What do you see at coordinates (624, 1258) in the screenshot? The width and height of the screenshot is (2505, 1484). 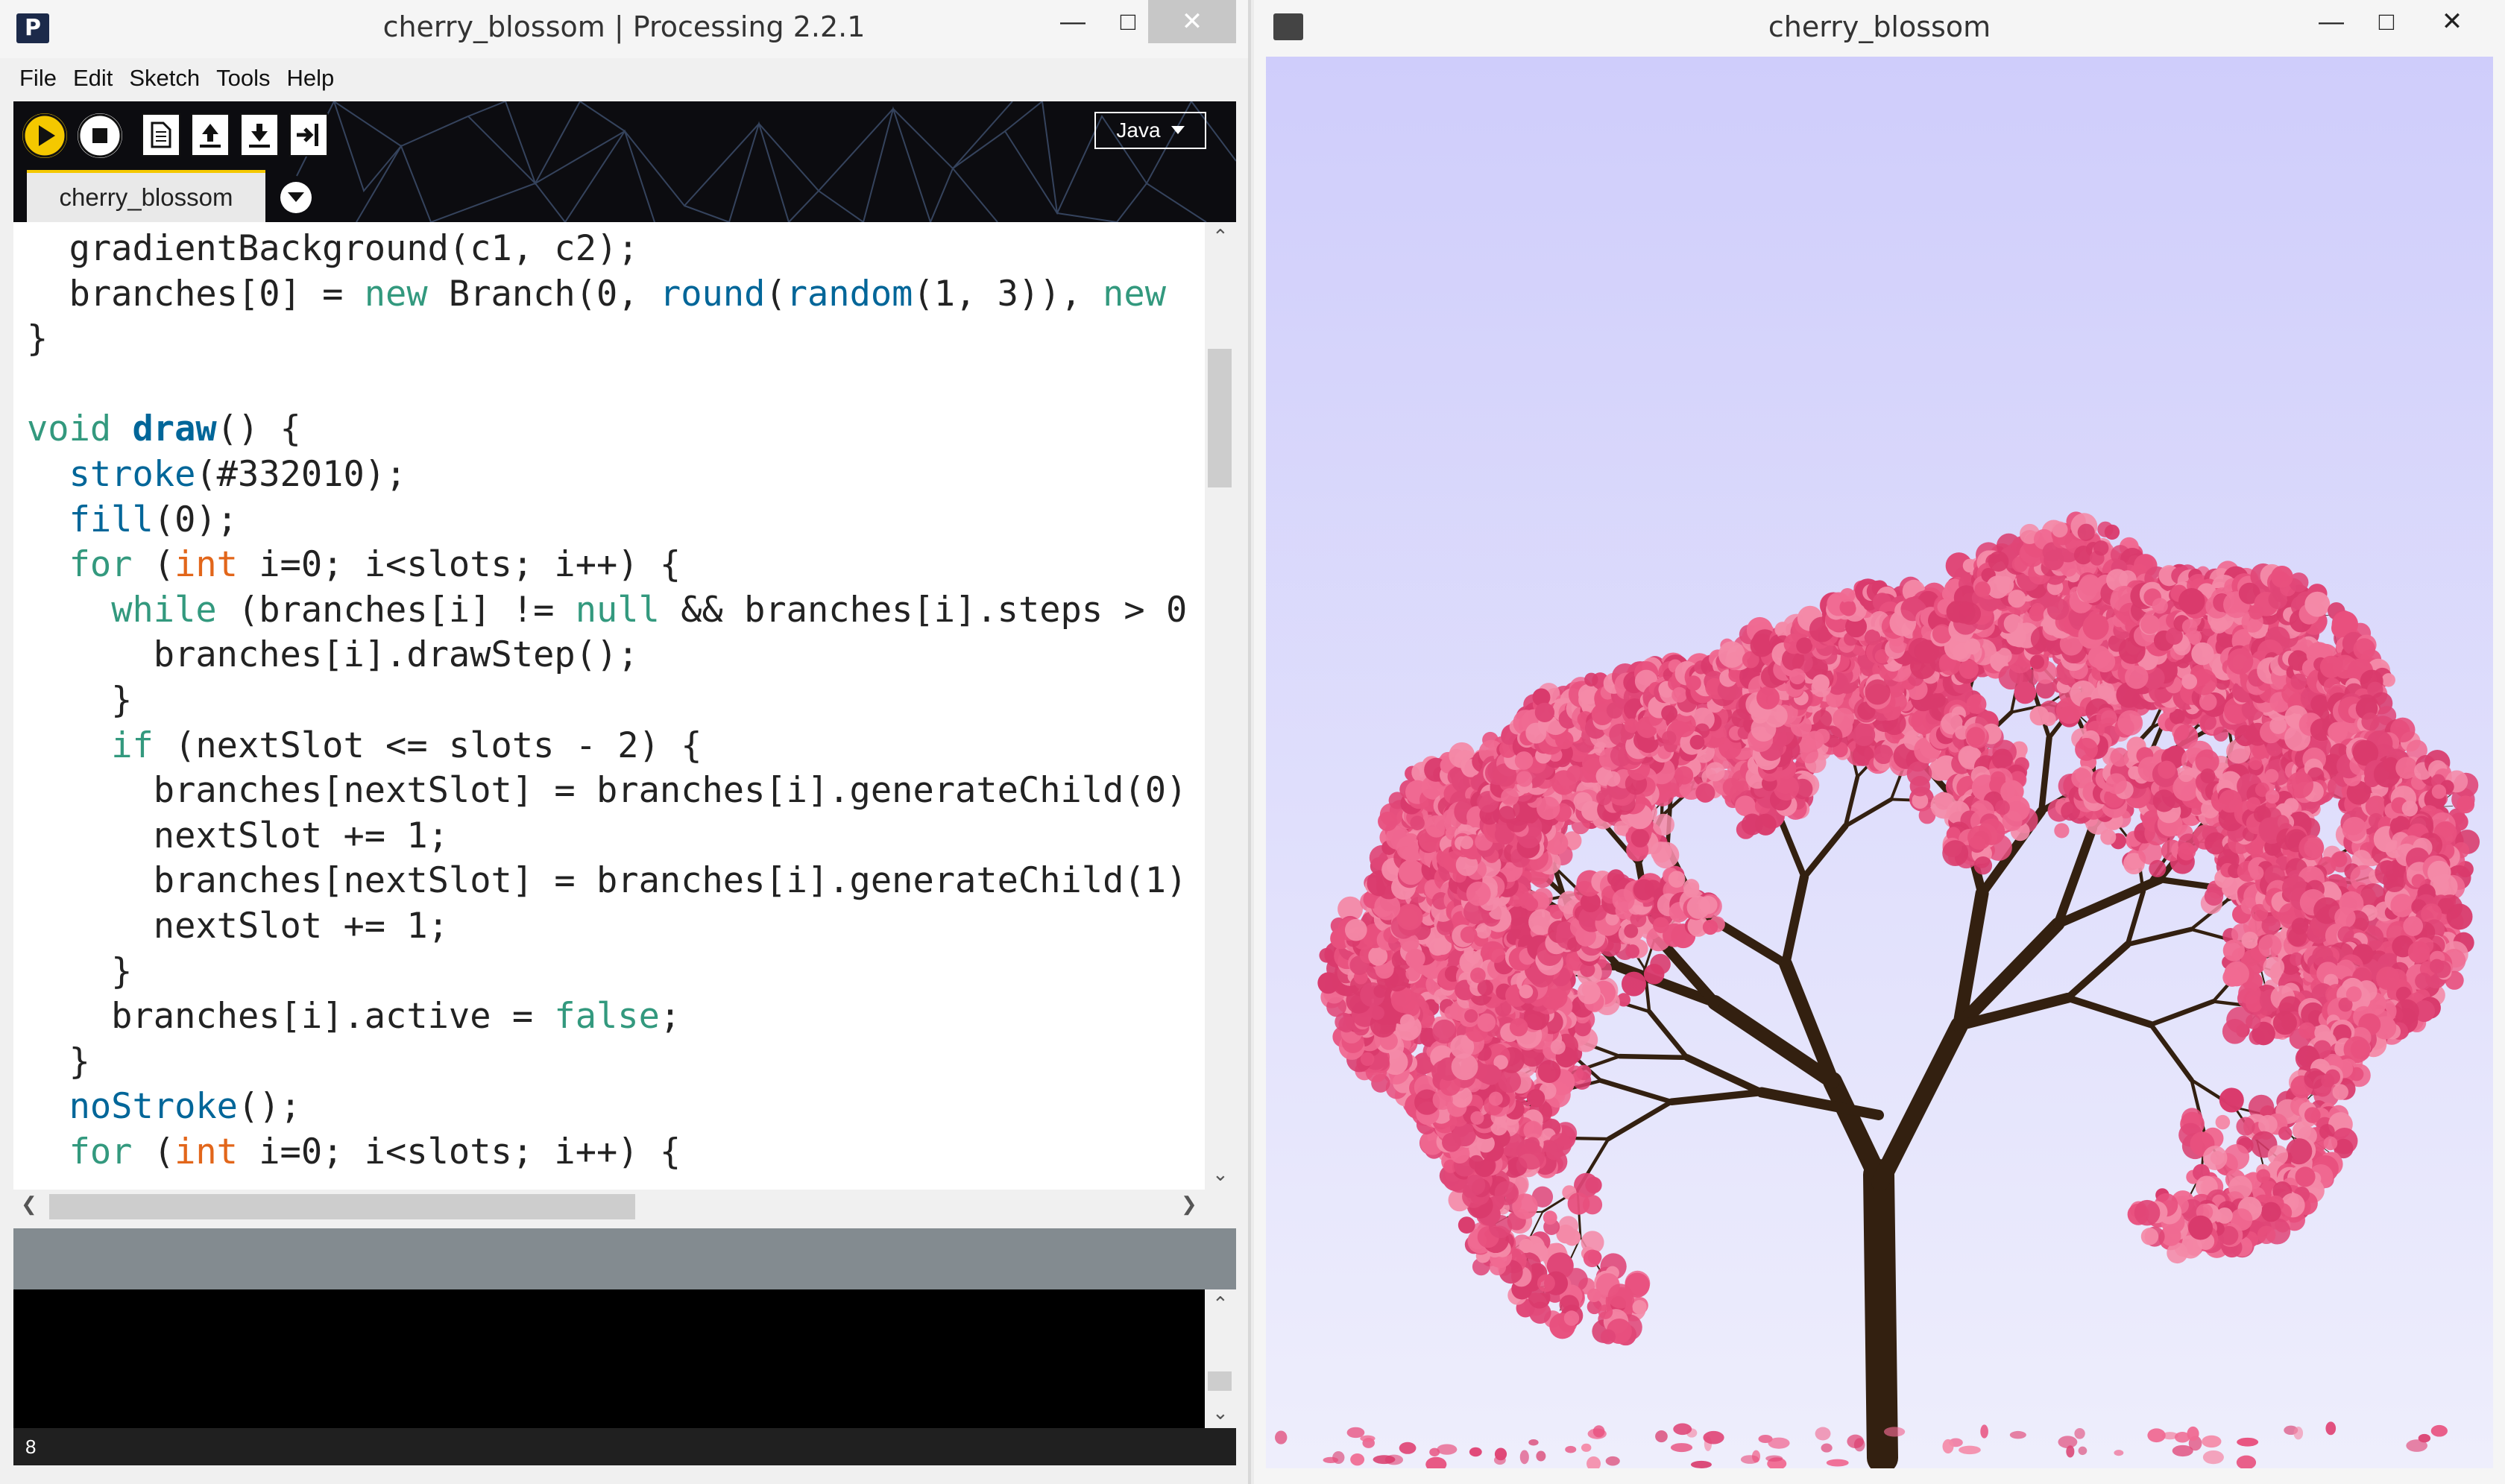 I see `message-area` at bounding box center [624, 1258].